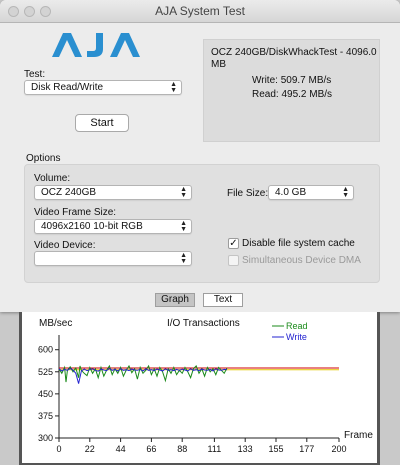 The width and height of the screenshot is (400, 465). Describe the element at coordinates (113, 192) in the screenshot. I see `volume-select: OCZ 240GB ▲ ▼` at that location.